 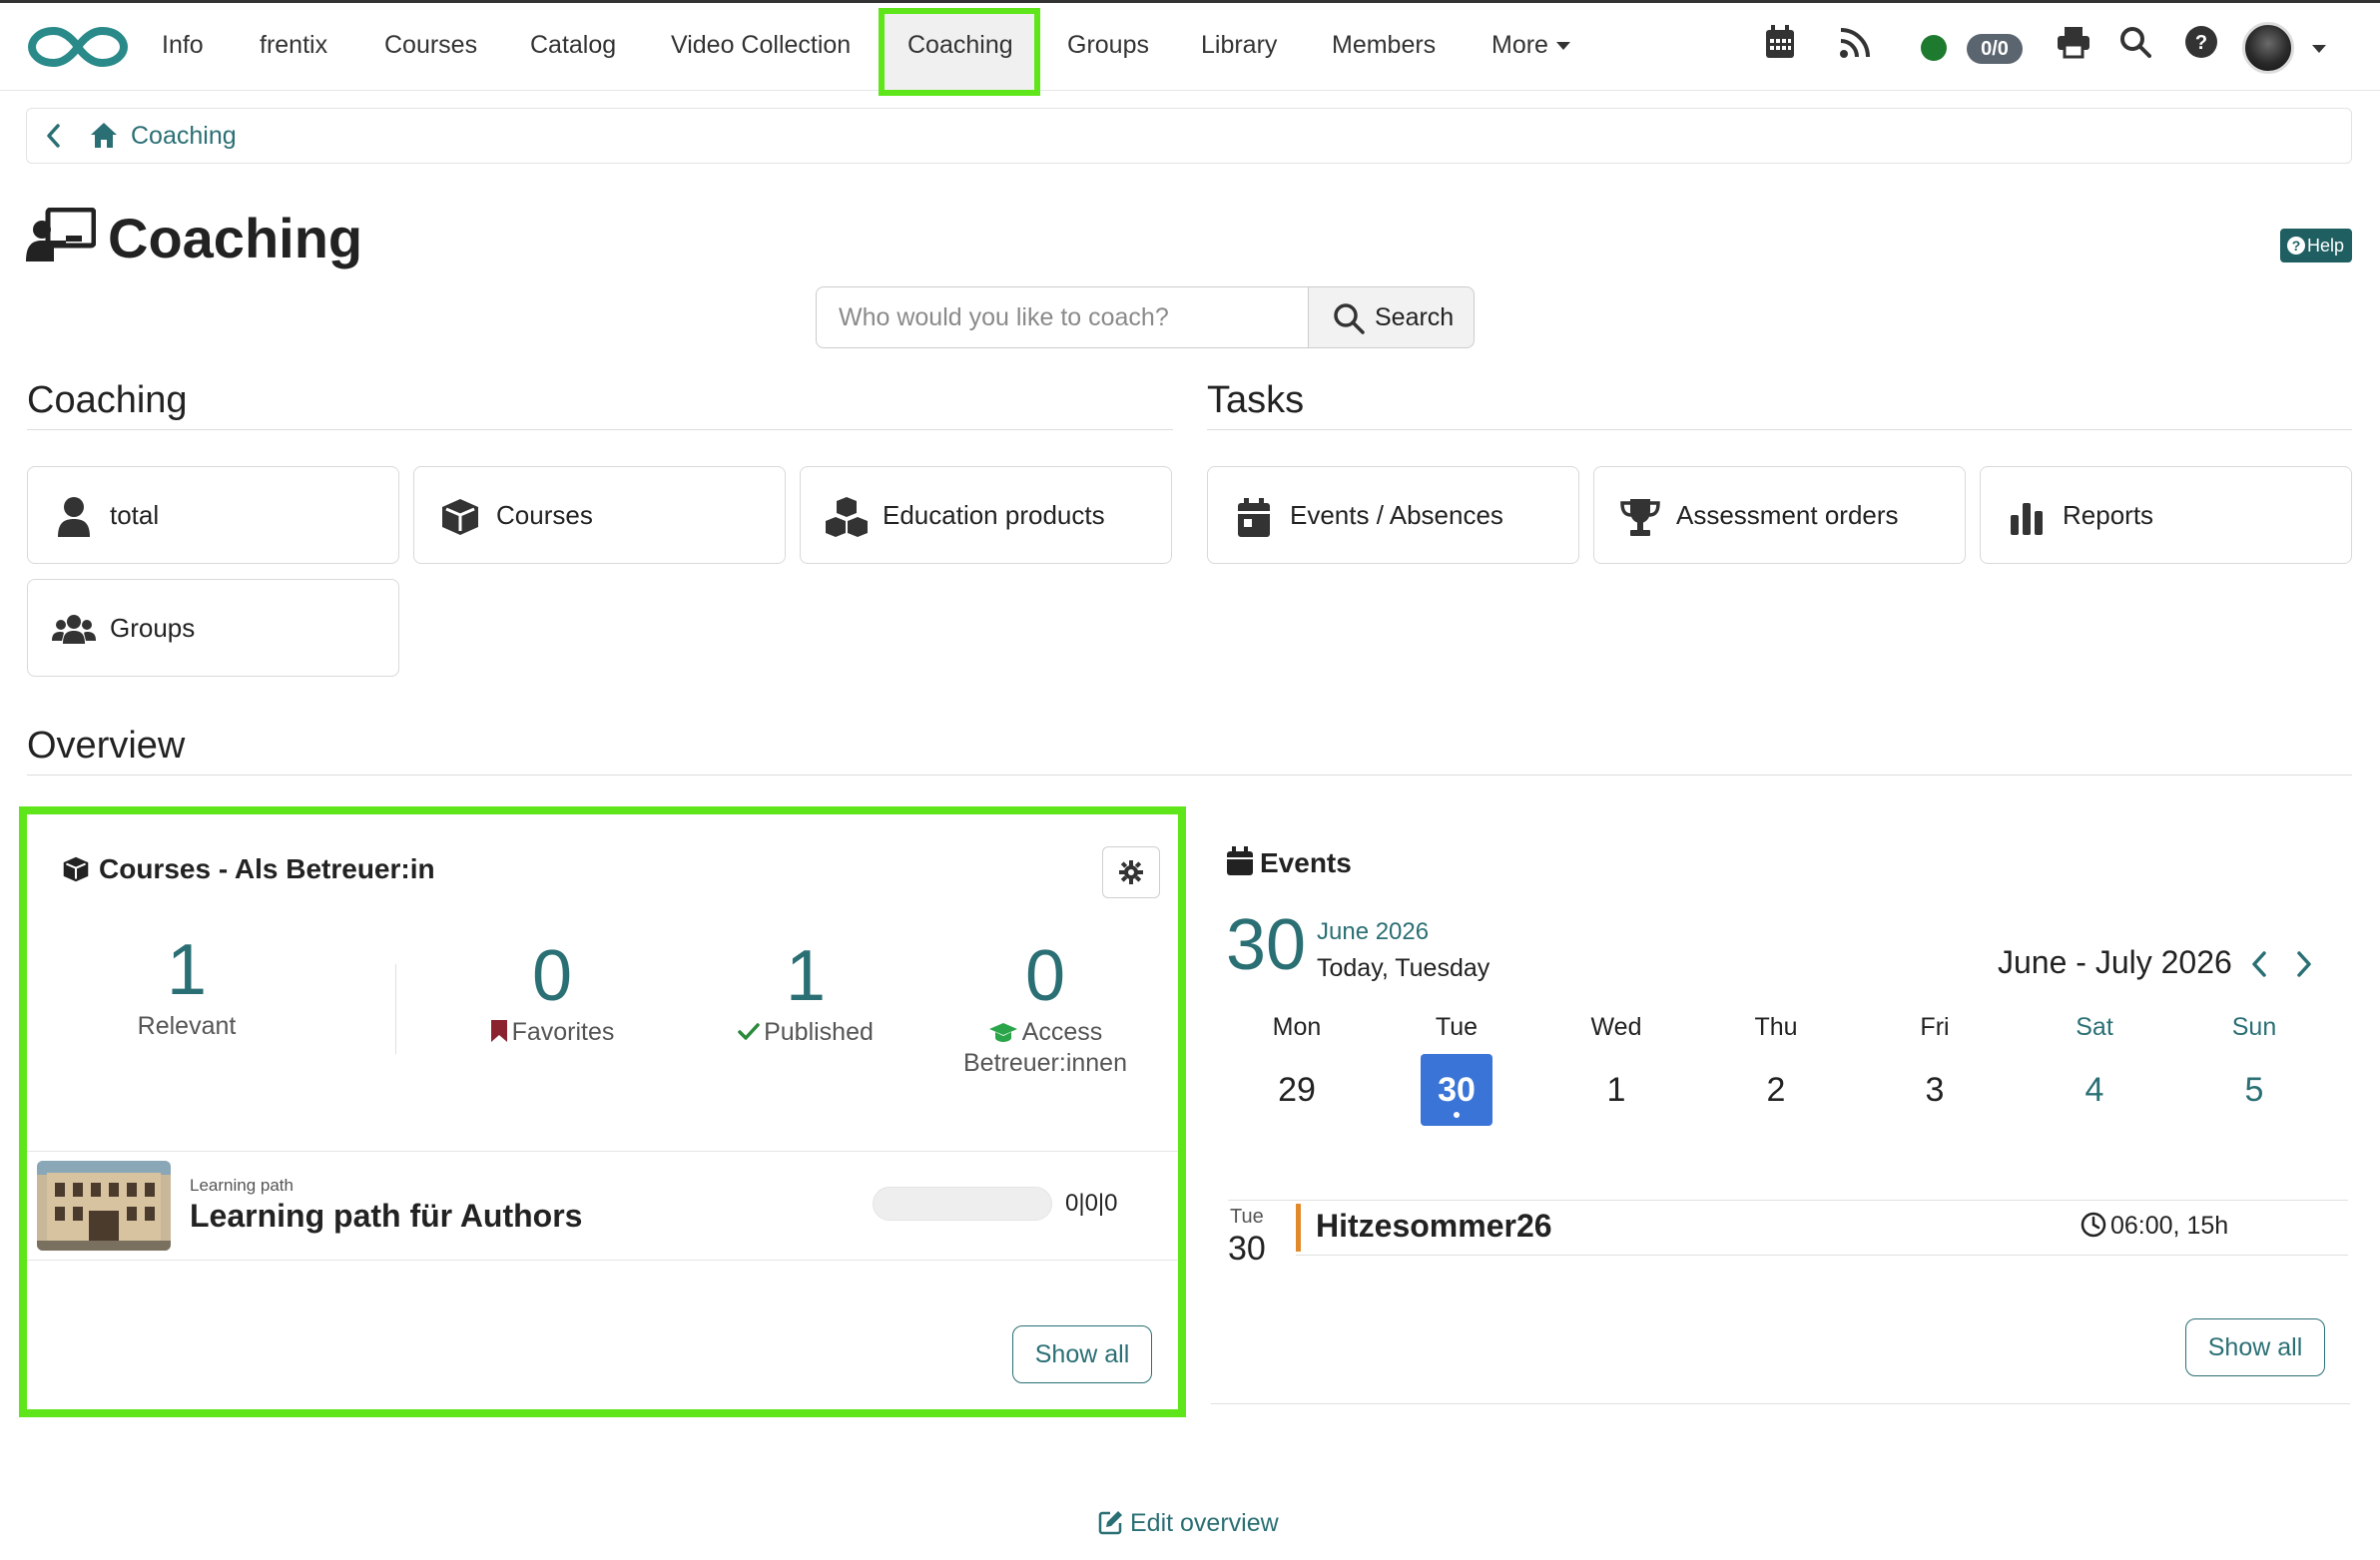 I want to click on edit-overview-label: Edit overview, so click(x=1204, y=1523).